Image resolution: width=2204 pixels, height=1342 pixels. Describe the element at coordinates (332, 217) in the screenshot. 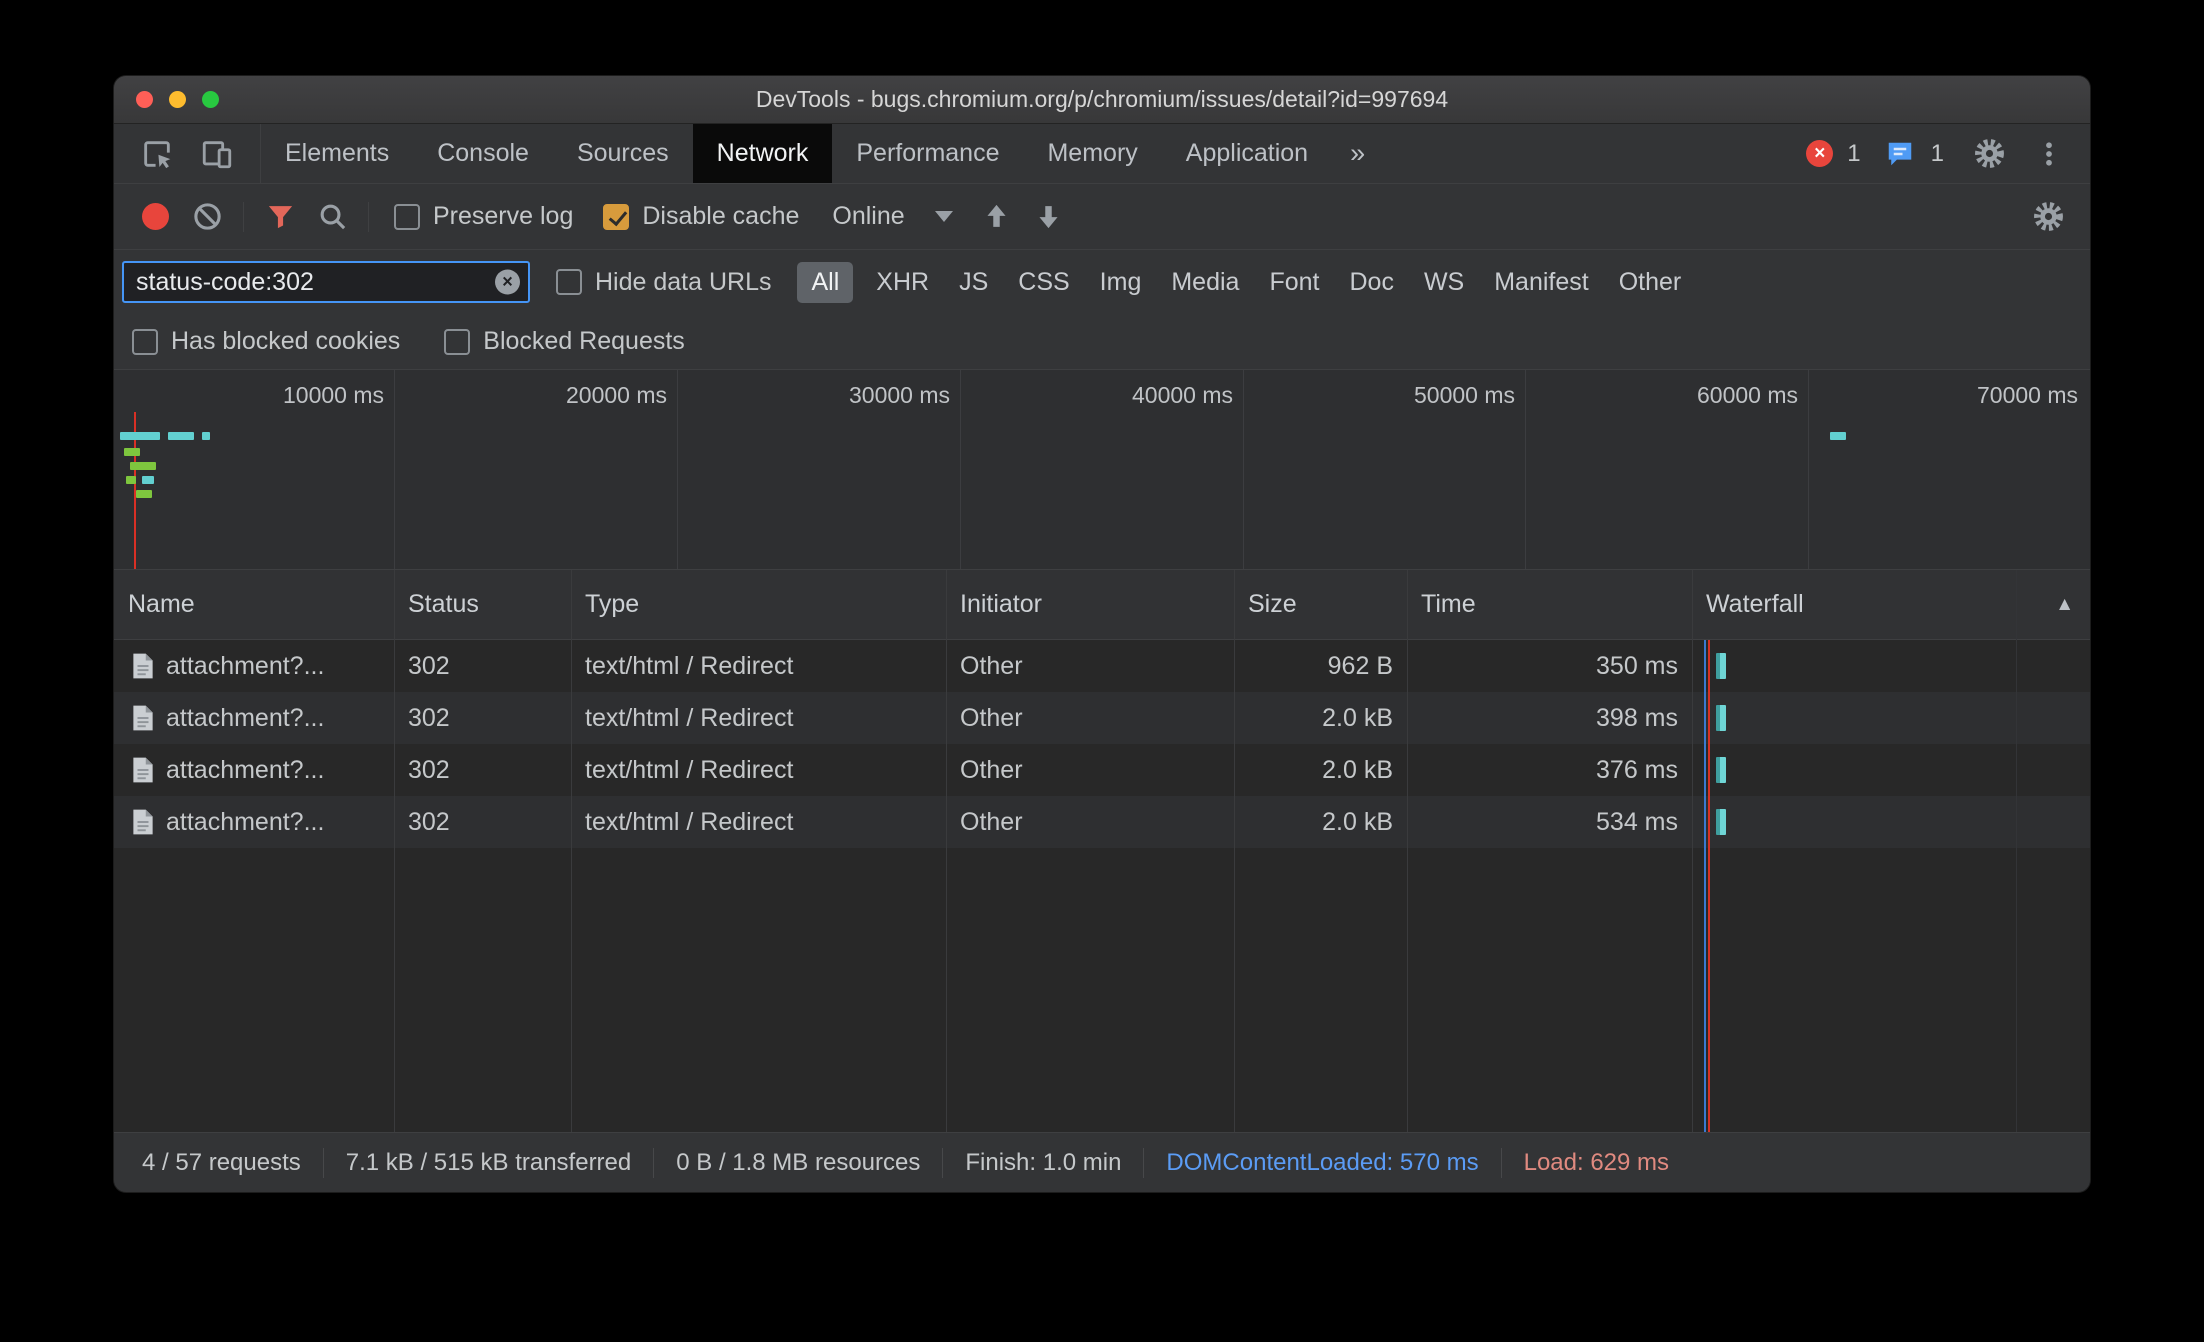

I see `search-icon` at that location.